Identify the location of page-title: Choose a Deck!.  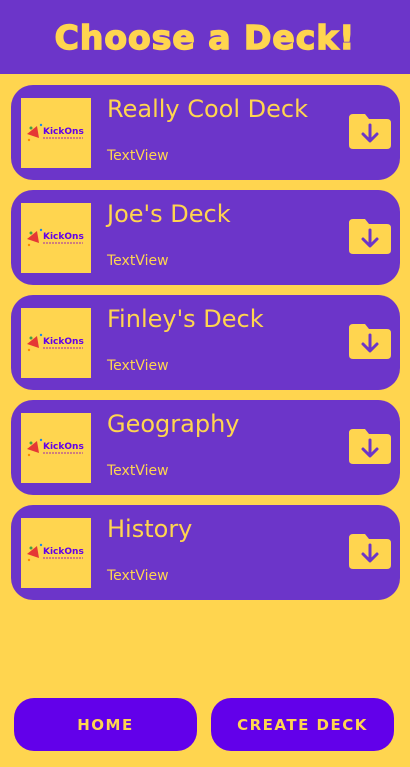
(205, 37).